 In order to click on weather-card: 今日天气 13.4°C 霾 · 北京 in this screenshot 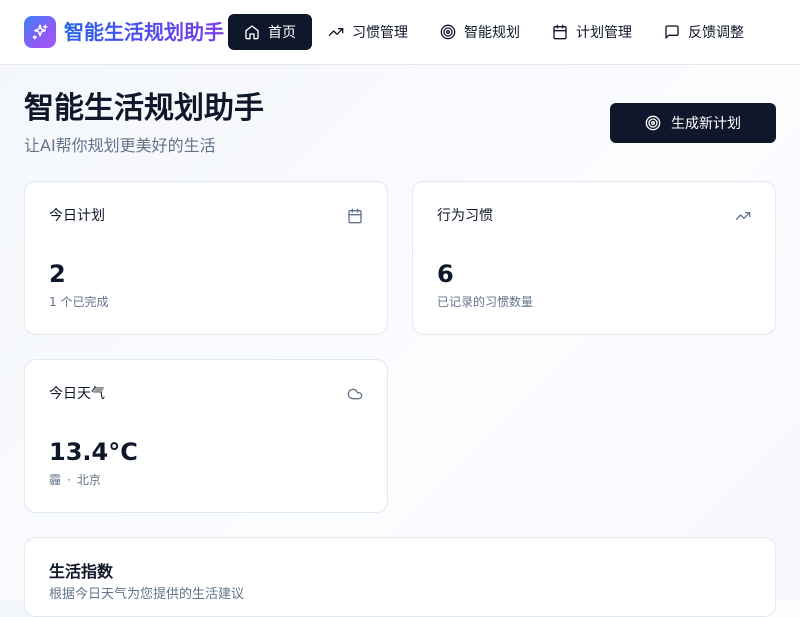, I will do `click(206, 436)`.